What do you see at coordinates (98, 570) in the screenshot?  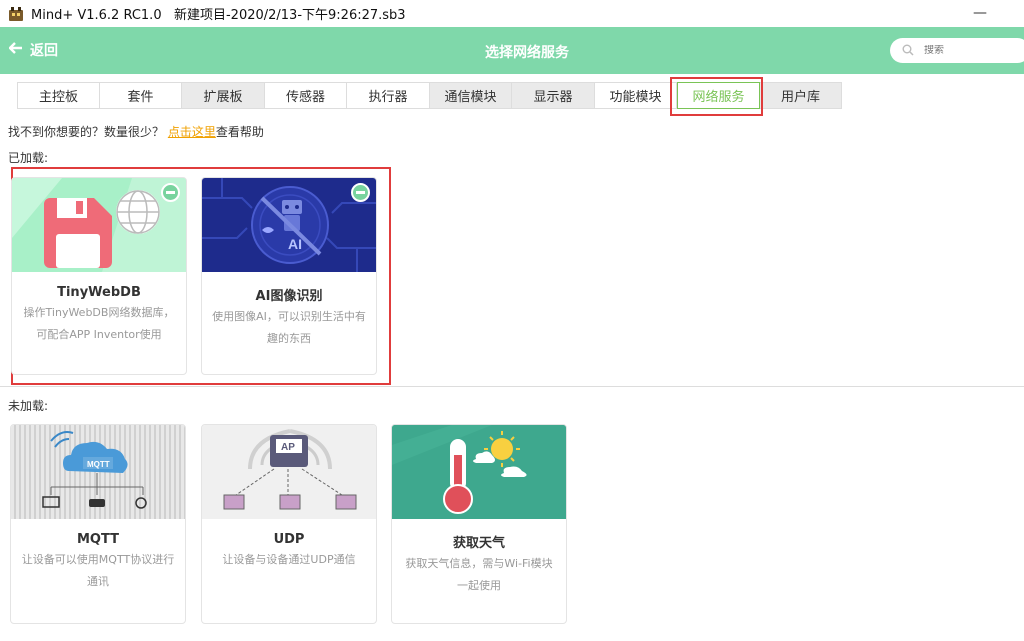 I see `card-description: 让设备可以使用MQTT协议进行通讯` at bounding box center [98, 570].